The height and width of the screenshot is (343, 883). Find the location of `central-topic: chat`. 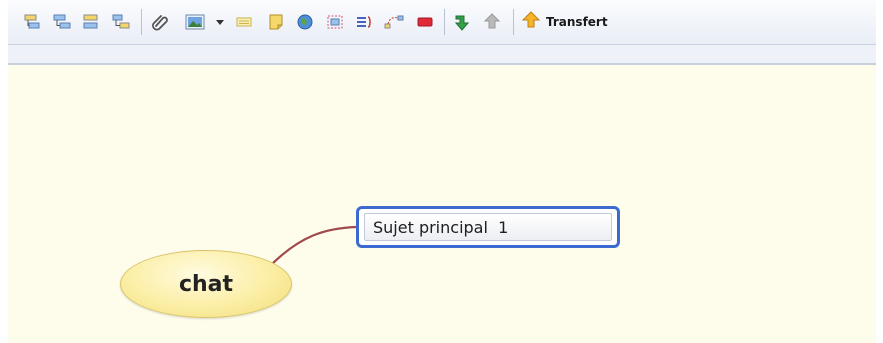

central-topic: chat is located at coordinates (206, 284).